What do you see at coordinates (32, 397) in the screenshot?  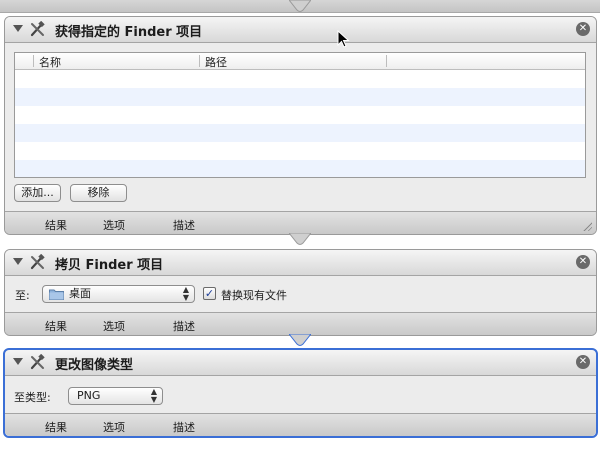 I see `type-label: 至类型:` at bounding box center [32, 397].